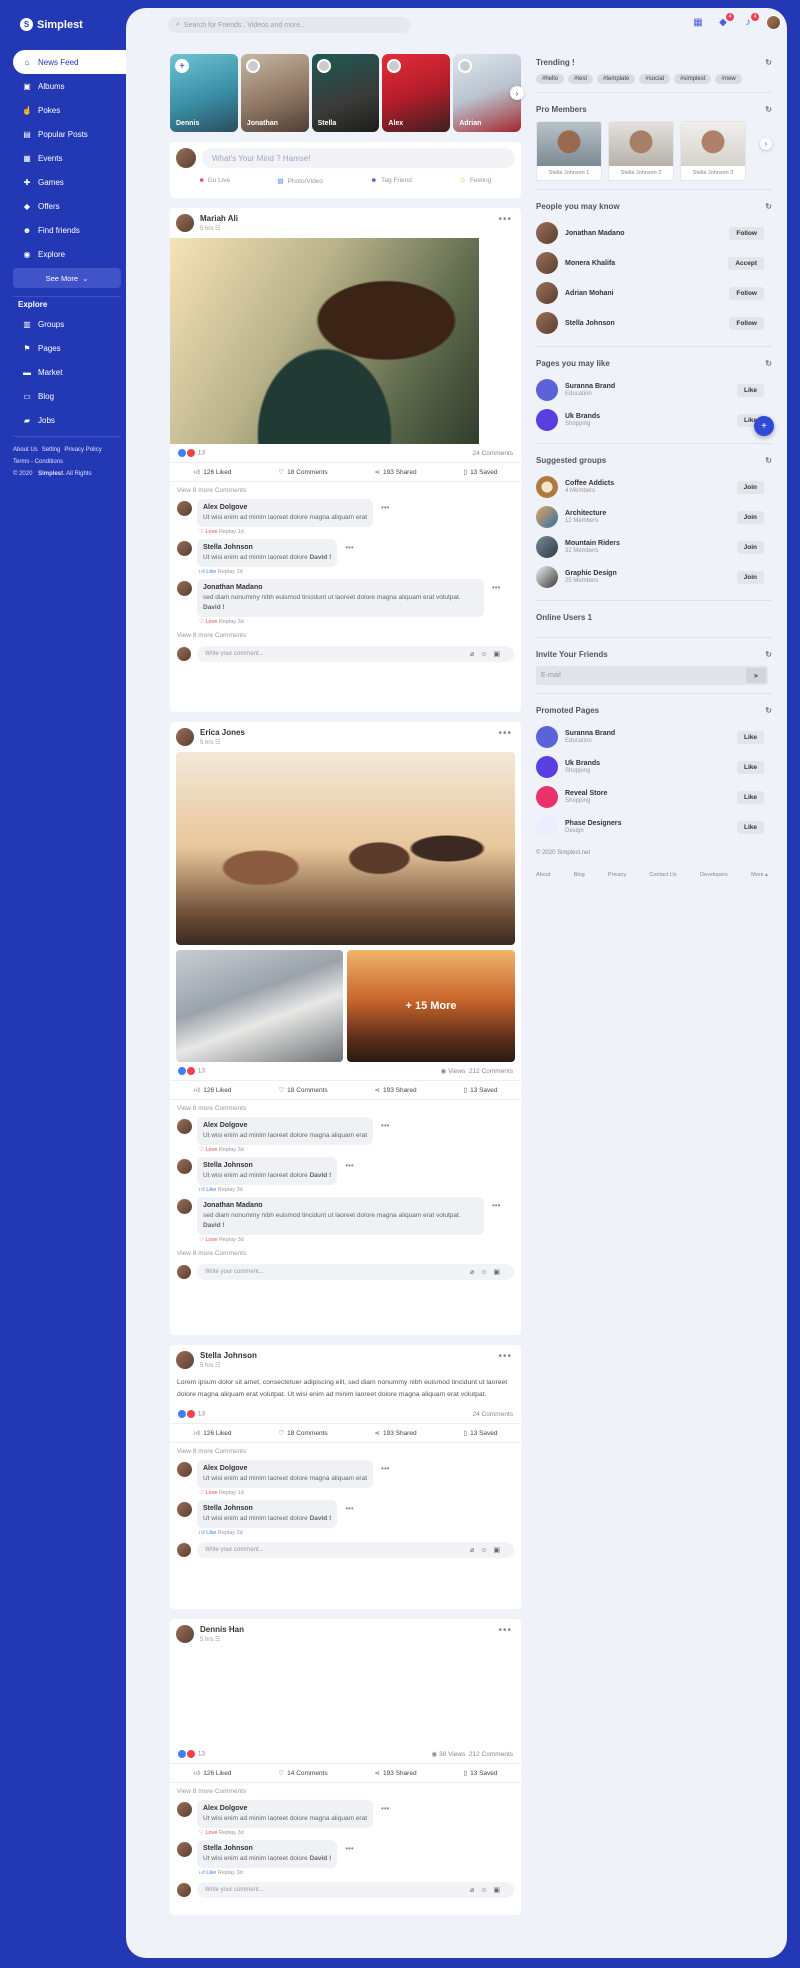 The width and height of the screenshot is (800, 1968). I want to click on footer-link-terms: Terms - Conditions, so click(38, 462).